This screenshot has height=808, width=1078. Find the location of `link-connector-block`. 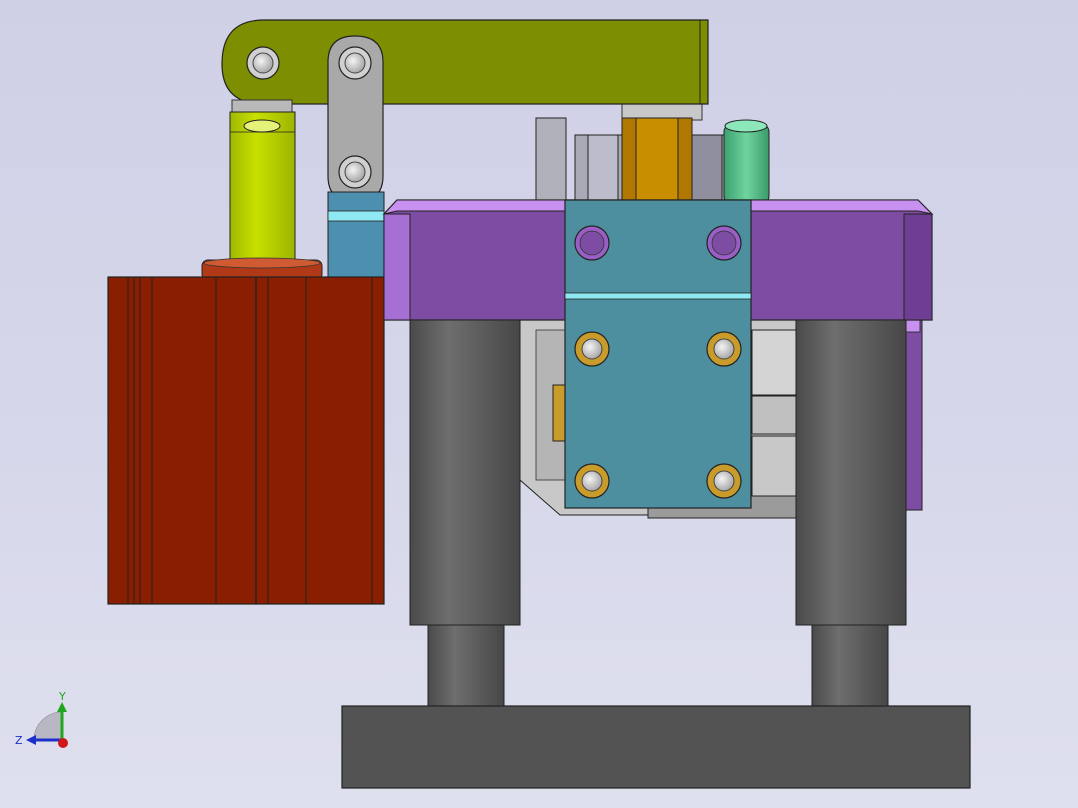

link-connector-block is located at coordinates (356, 236).